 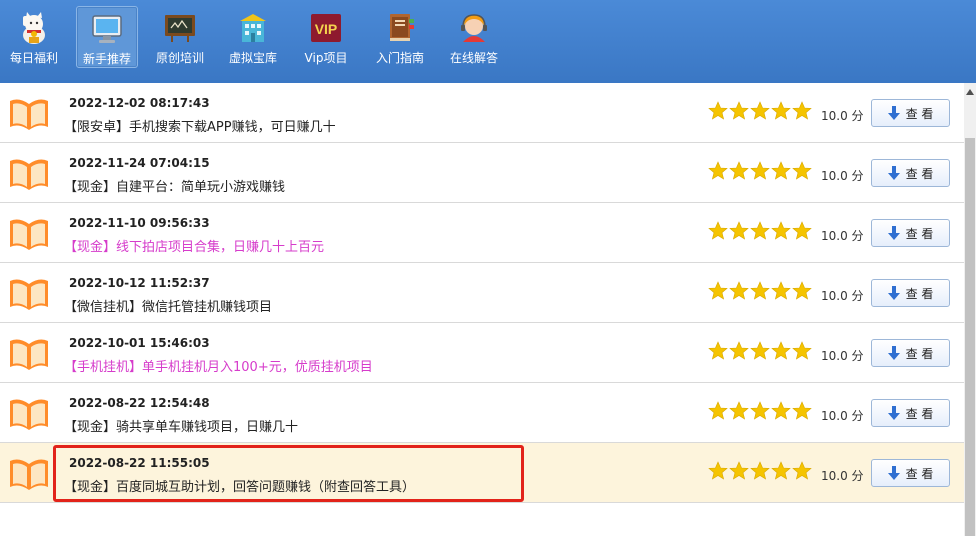 I want to click on toolbar-item-vip-projects: VIP Vip项目, so click(x=326, y=37).